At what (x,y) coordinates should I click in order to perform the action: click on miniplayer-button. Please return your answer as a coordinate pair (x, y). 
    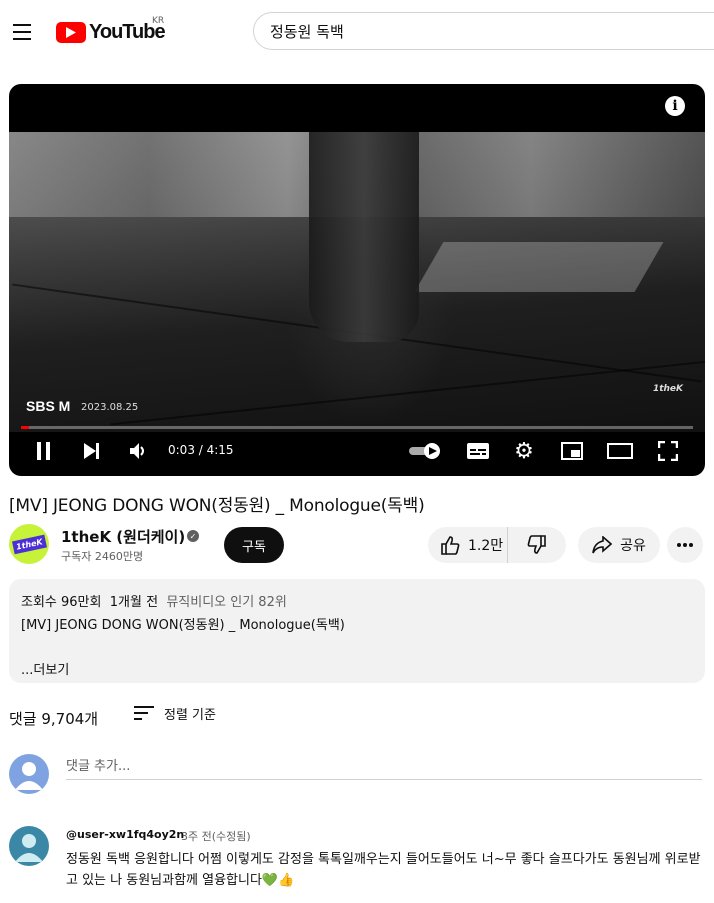
    Looking at the image, I should click on (572, 451).